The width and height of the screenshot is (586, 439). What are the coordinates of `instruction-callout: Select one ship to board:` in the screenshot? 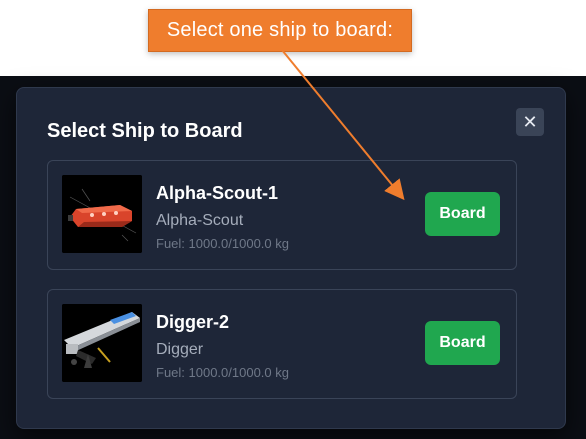 It's located at (280, 30).